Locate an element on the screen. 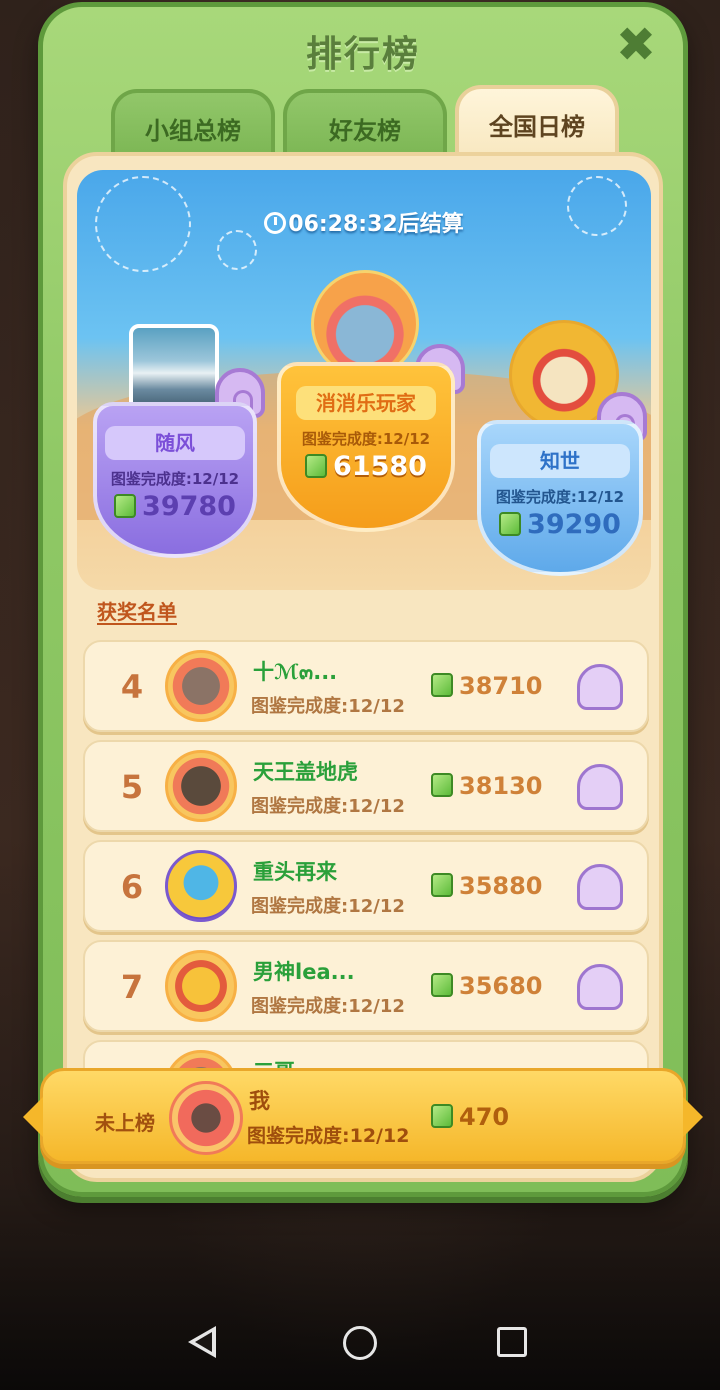 This screenshot has width=720, height=1390. countdown-timer: 06:28:32后结算 is located at coordinates (364, 222).